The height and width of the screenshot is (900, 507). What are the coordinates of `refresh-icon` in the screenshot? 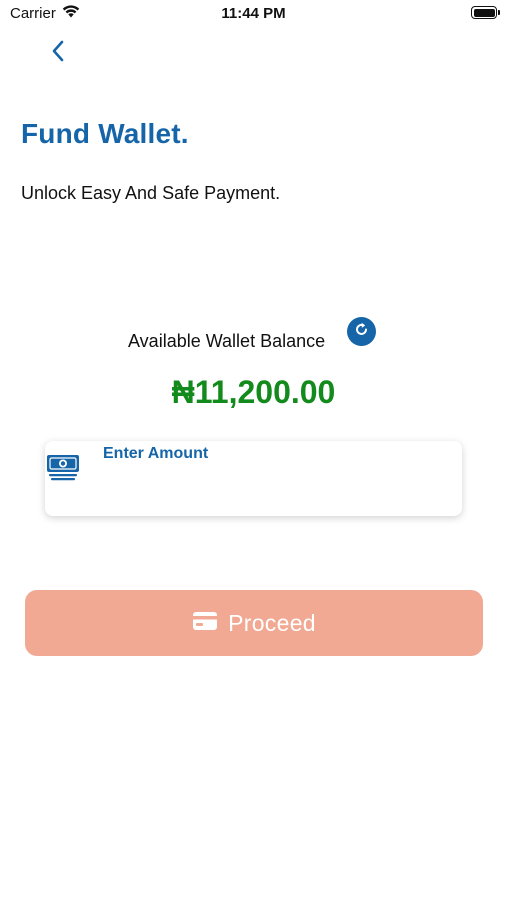 It's located at (361, 332).